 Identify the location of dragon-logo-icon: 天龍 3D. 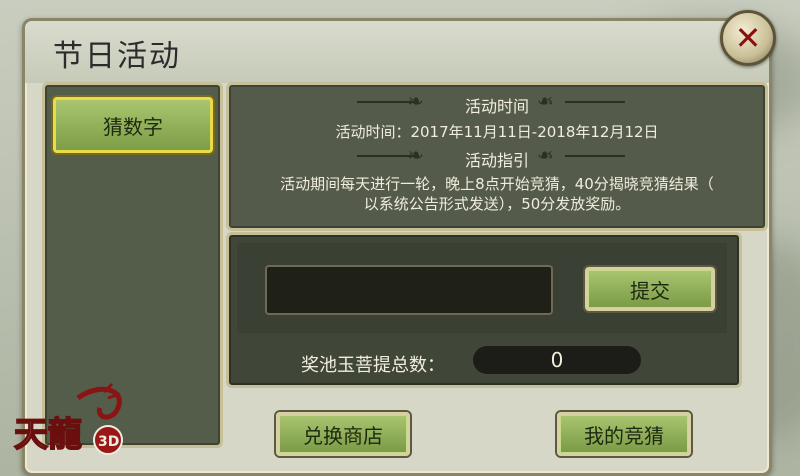
(68, 419).